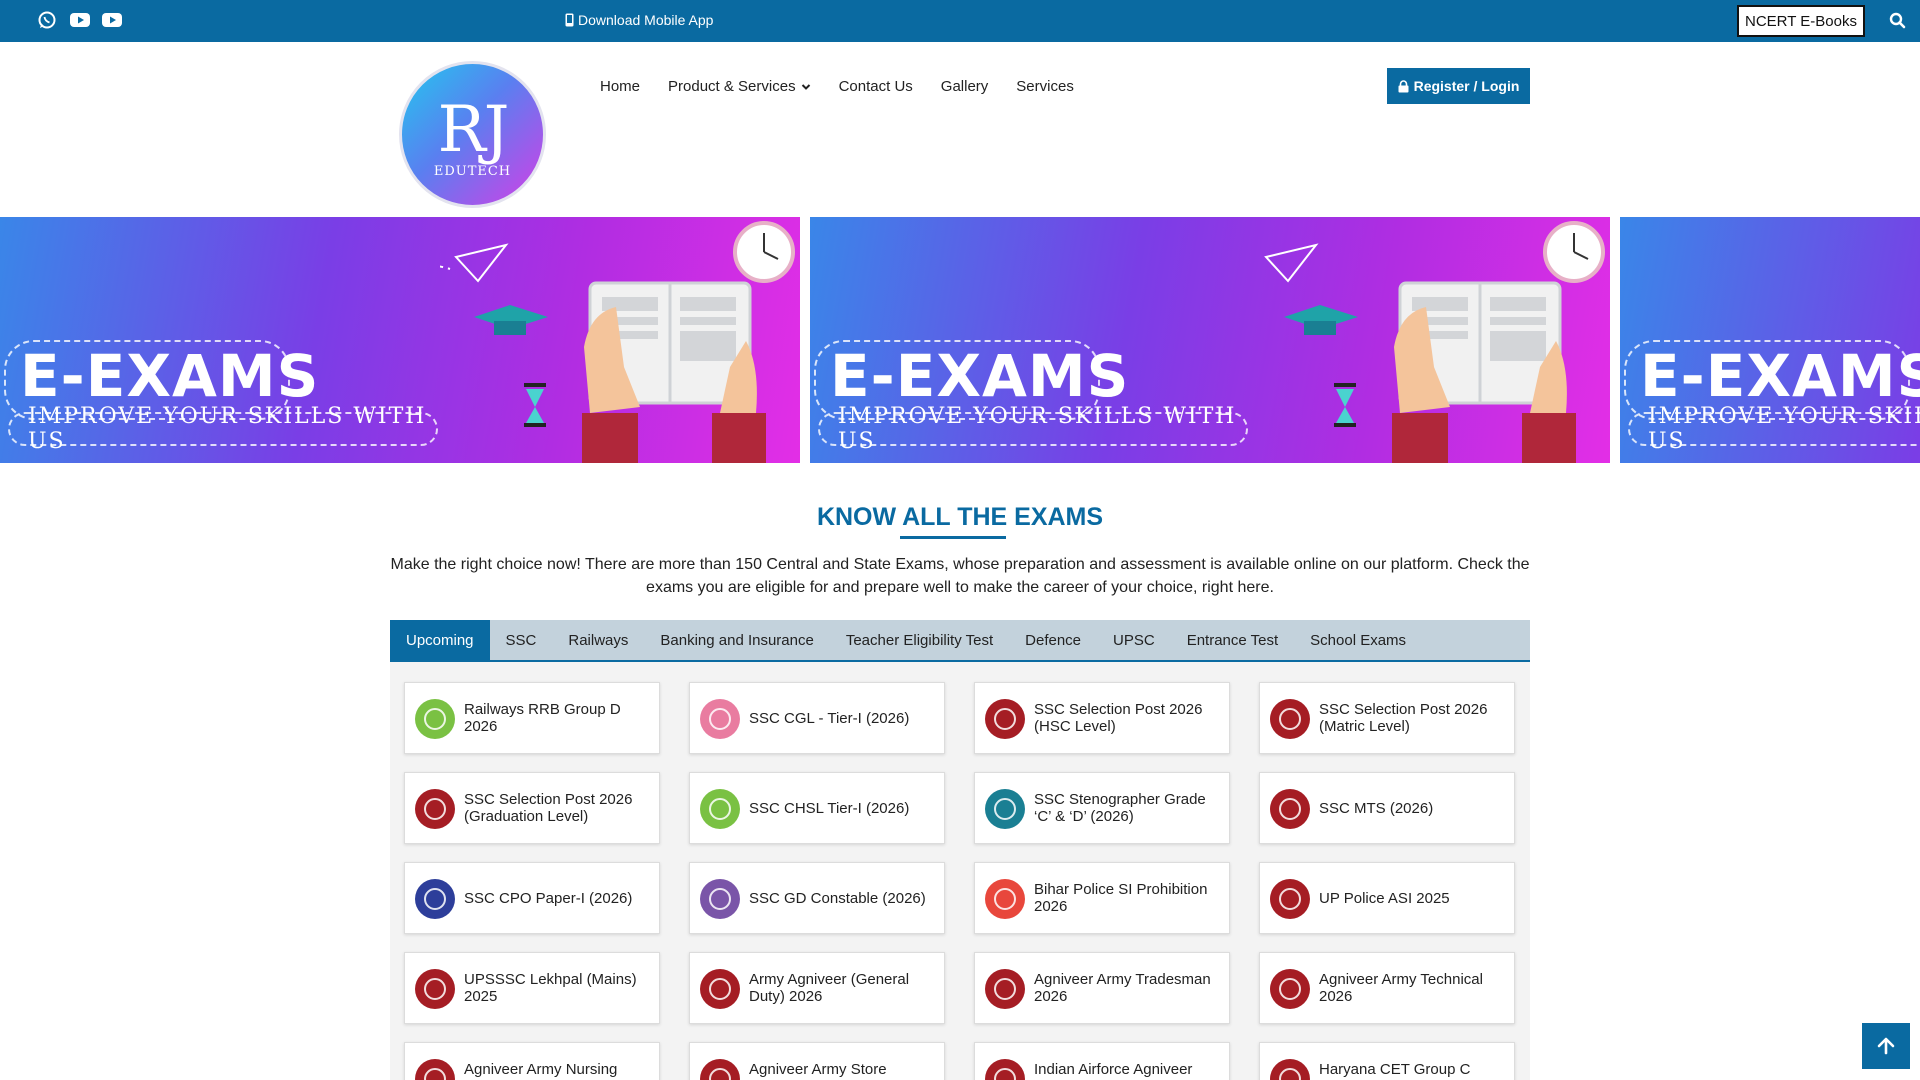  I want to click on nav-product-services: Product & Services, so click(739, 86).